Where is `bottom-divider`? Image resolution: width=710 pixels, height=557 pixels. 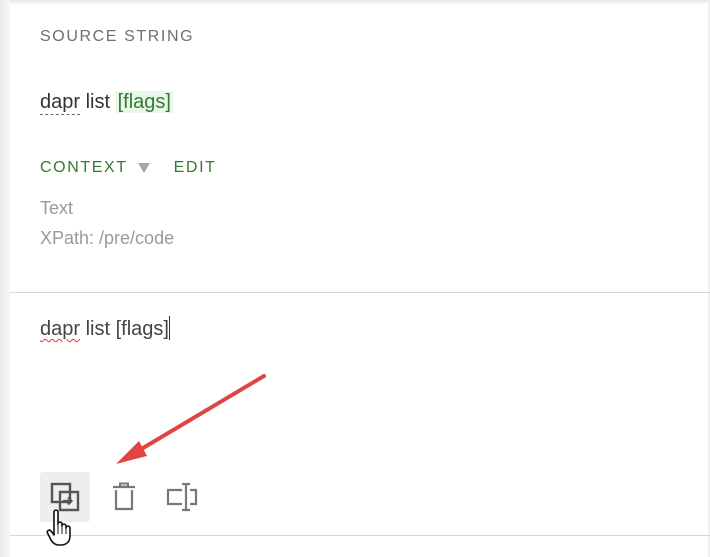 bottom-divider is located at coordinates (360, 535).